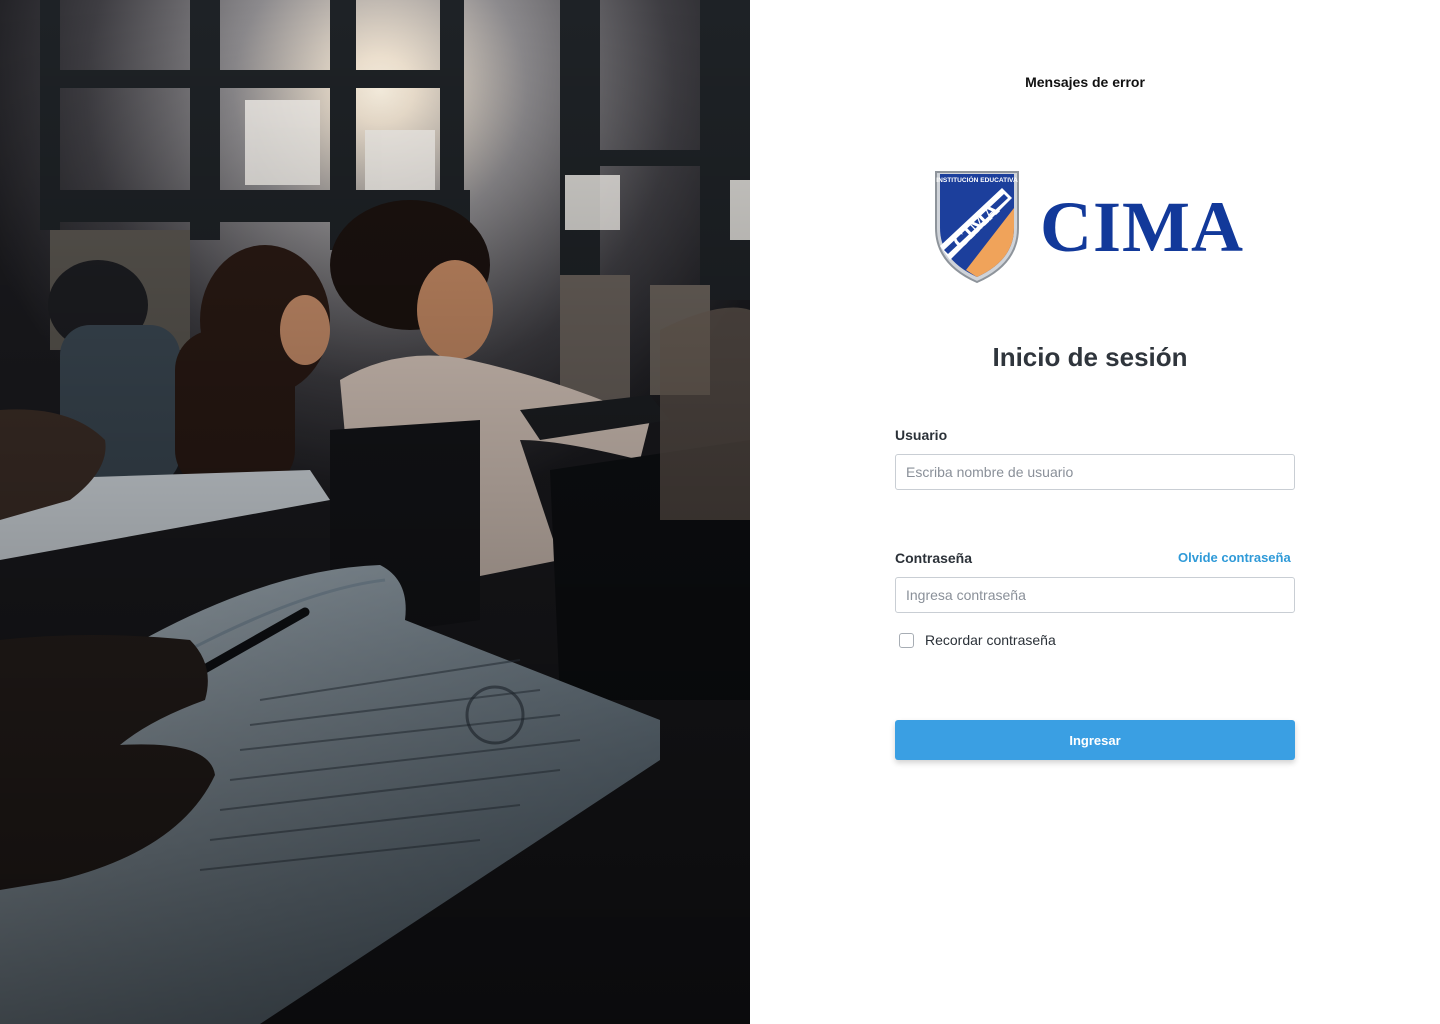 This screenshot has width=1440, height=1024. I want to click on forgot-password-link: Olvide contraseña, so click(1234, 557).